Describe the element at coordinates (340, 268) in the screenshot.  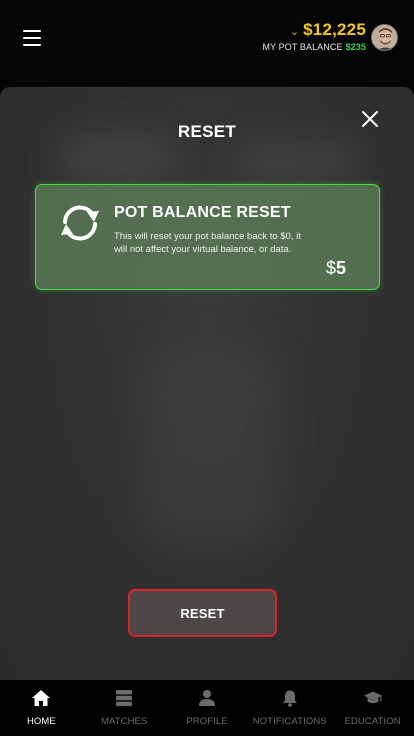
I see `price-value: 5` at that location.